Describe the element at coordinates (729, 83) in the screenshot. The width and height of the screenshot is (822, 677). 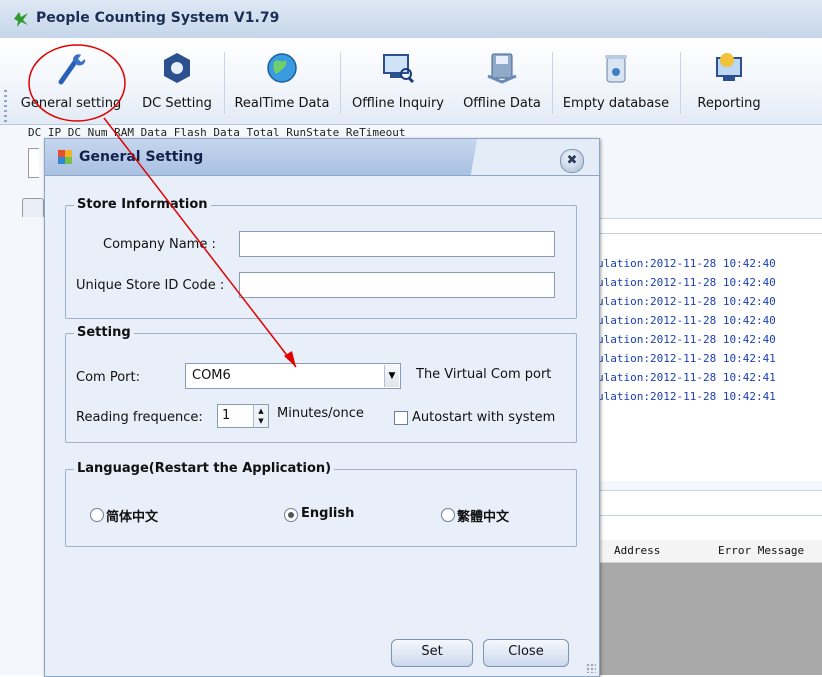
I see `toolbar-reporting-button: Reporting` at that location.